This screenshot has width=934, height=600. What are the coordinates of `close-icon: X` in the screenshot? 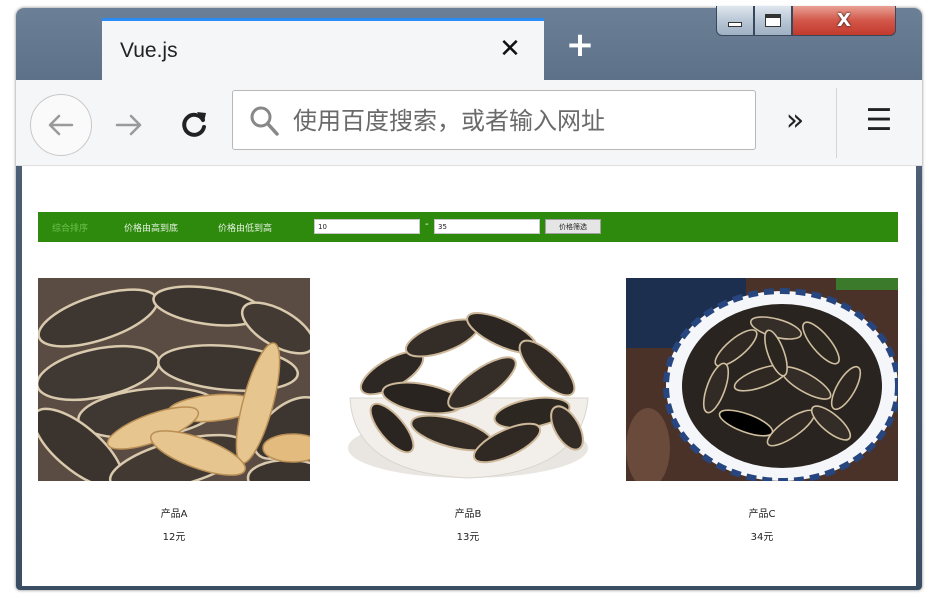 It's located at (844, 20).